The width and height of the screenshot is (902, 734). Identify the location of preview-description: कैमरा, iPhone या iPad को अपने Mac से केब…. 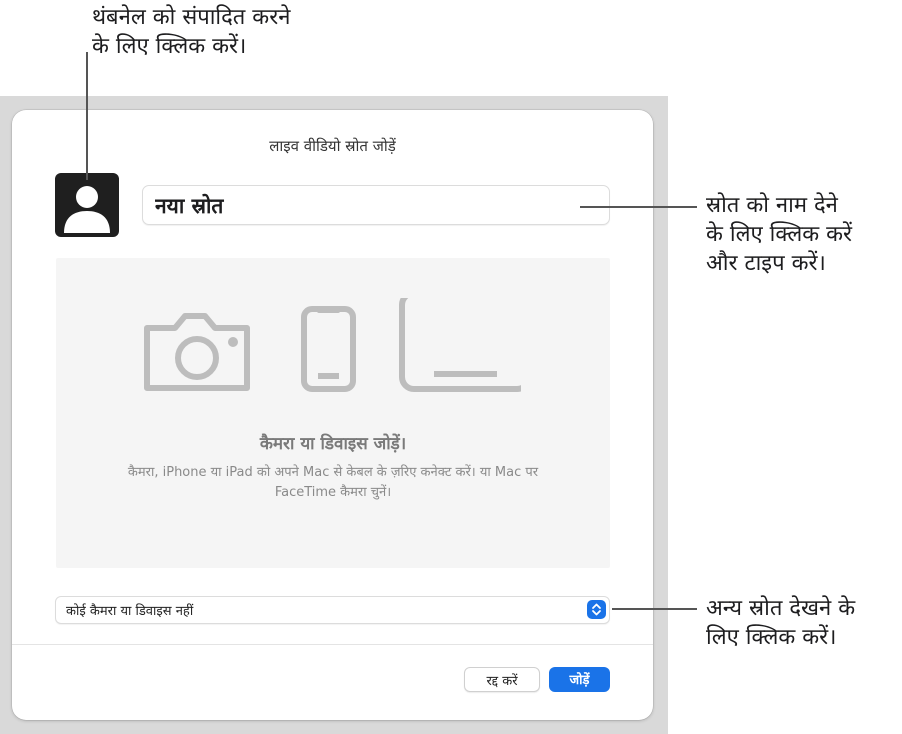
(333, 482).